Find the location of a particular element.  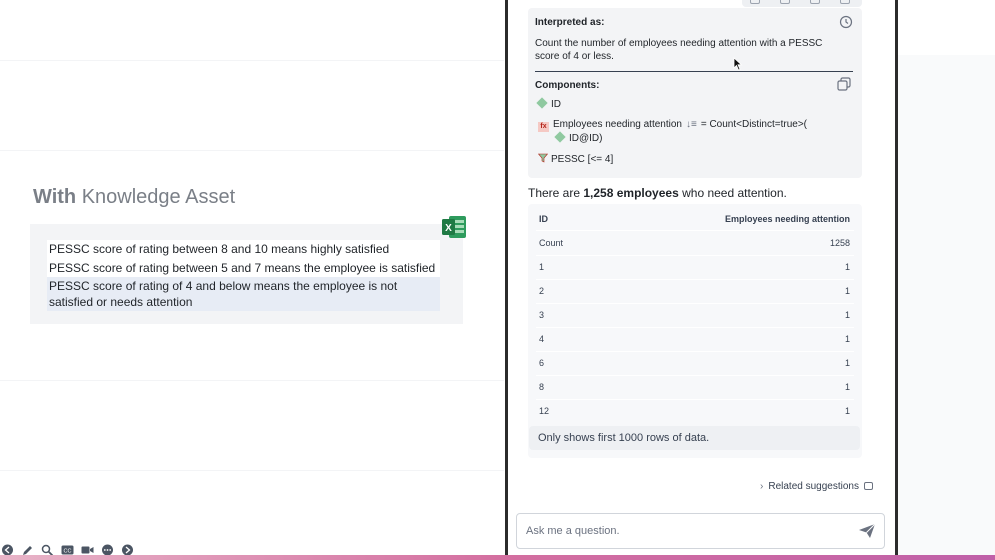

table-cell-value: 1258 is located at coordinates (839, 243).